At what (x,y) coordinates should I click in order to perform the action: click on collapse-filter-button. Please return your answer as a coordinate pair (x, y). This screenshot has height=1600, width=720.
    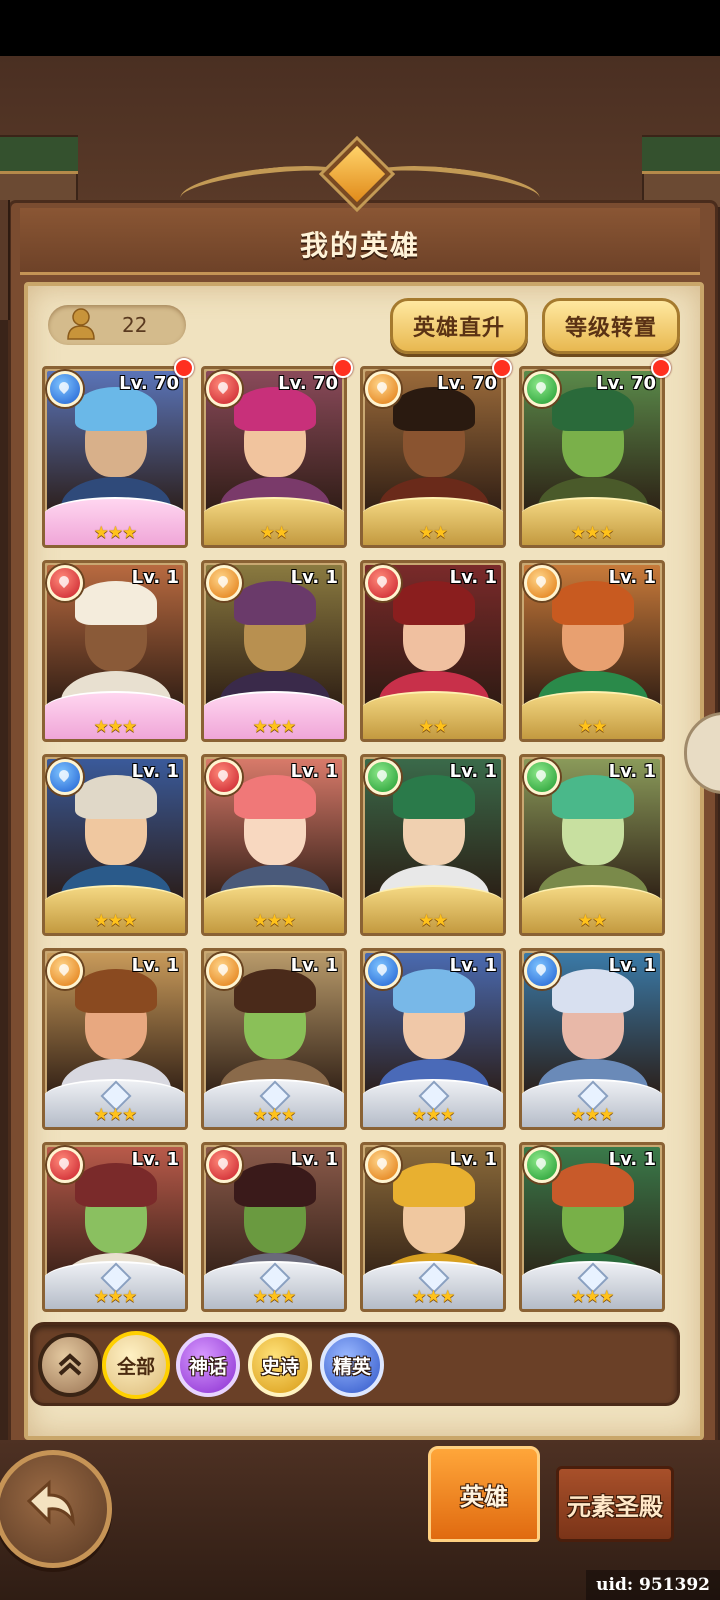
    Looking at the image, I should click on (70, 1365).